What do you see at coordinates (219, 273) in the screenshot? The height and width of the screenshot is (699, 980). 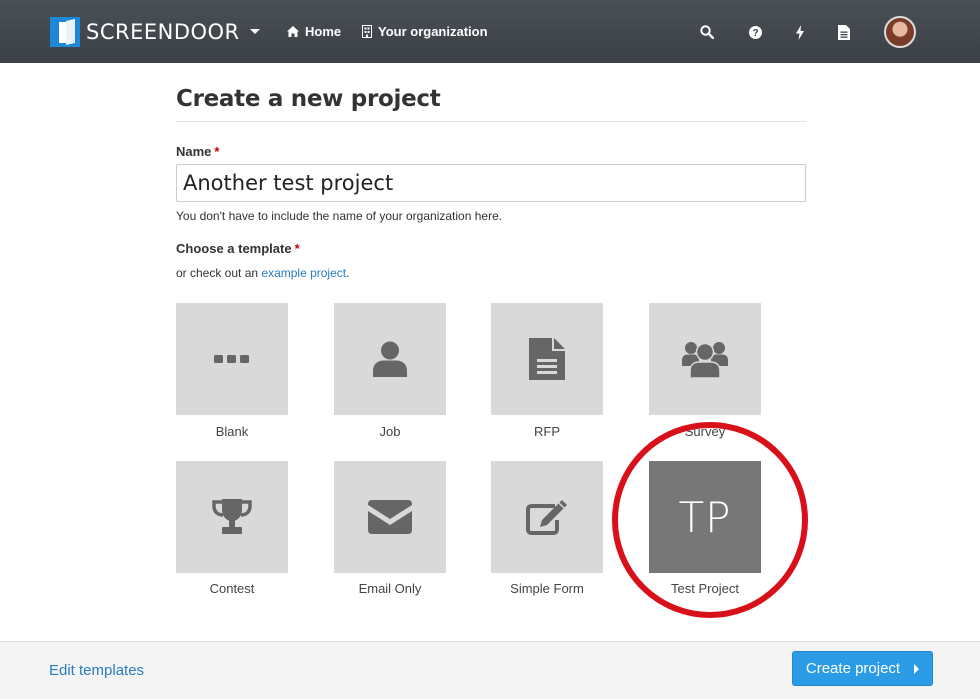 I see `template-help-prefix: or check out an` at bounding box center [219, 273].